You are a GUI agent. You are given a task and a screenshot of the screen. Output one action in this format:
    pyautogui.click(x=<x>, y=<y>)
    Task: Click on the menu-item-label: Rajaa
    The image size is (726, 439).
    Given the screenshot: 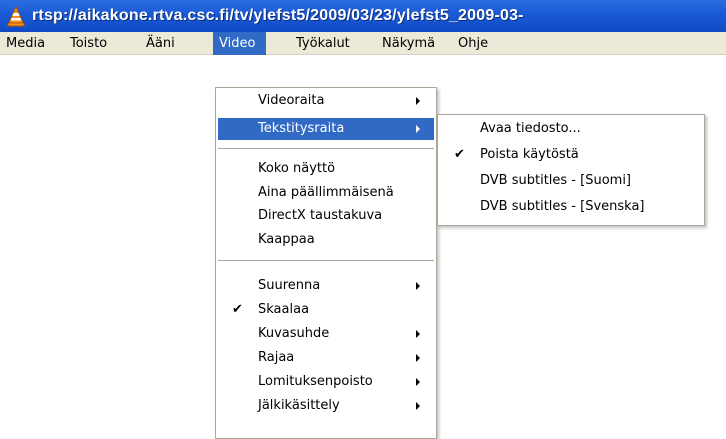 What is the action you would take?
    pyautogui.click(x=276, y=357)
    